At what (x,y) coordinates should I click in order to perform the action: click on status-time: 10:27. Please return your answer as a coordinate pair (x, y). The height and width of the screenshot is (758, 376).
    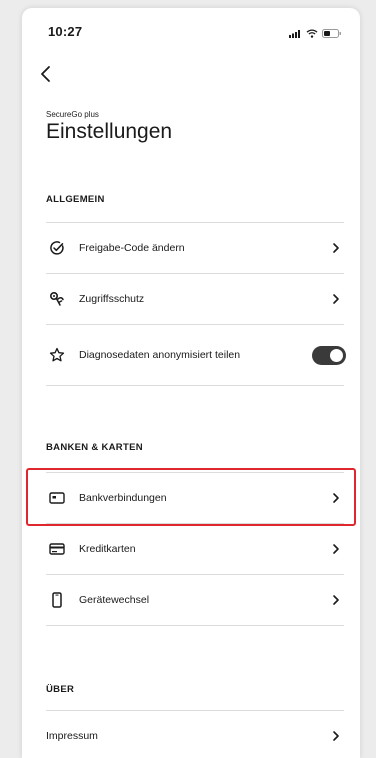
    Looking at the image, I should click on (65, 31).